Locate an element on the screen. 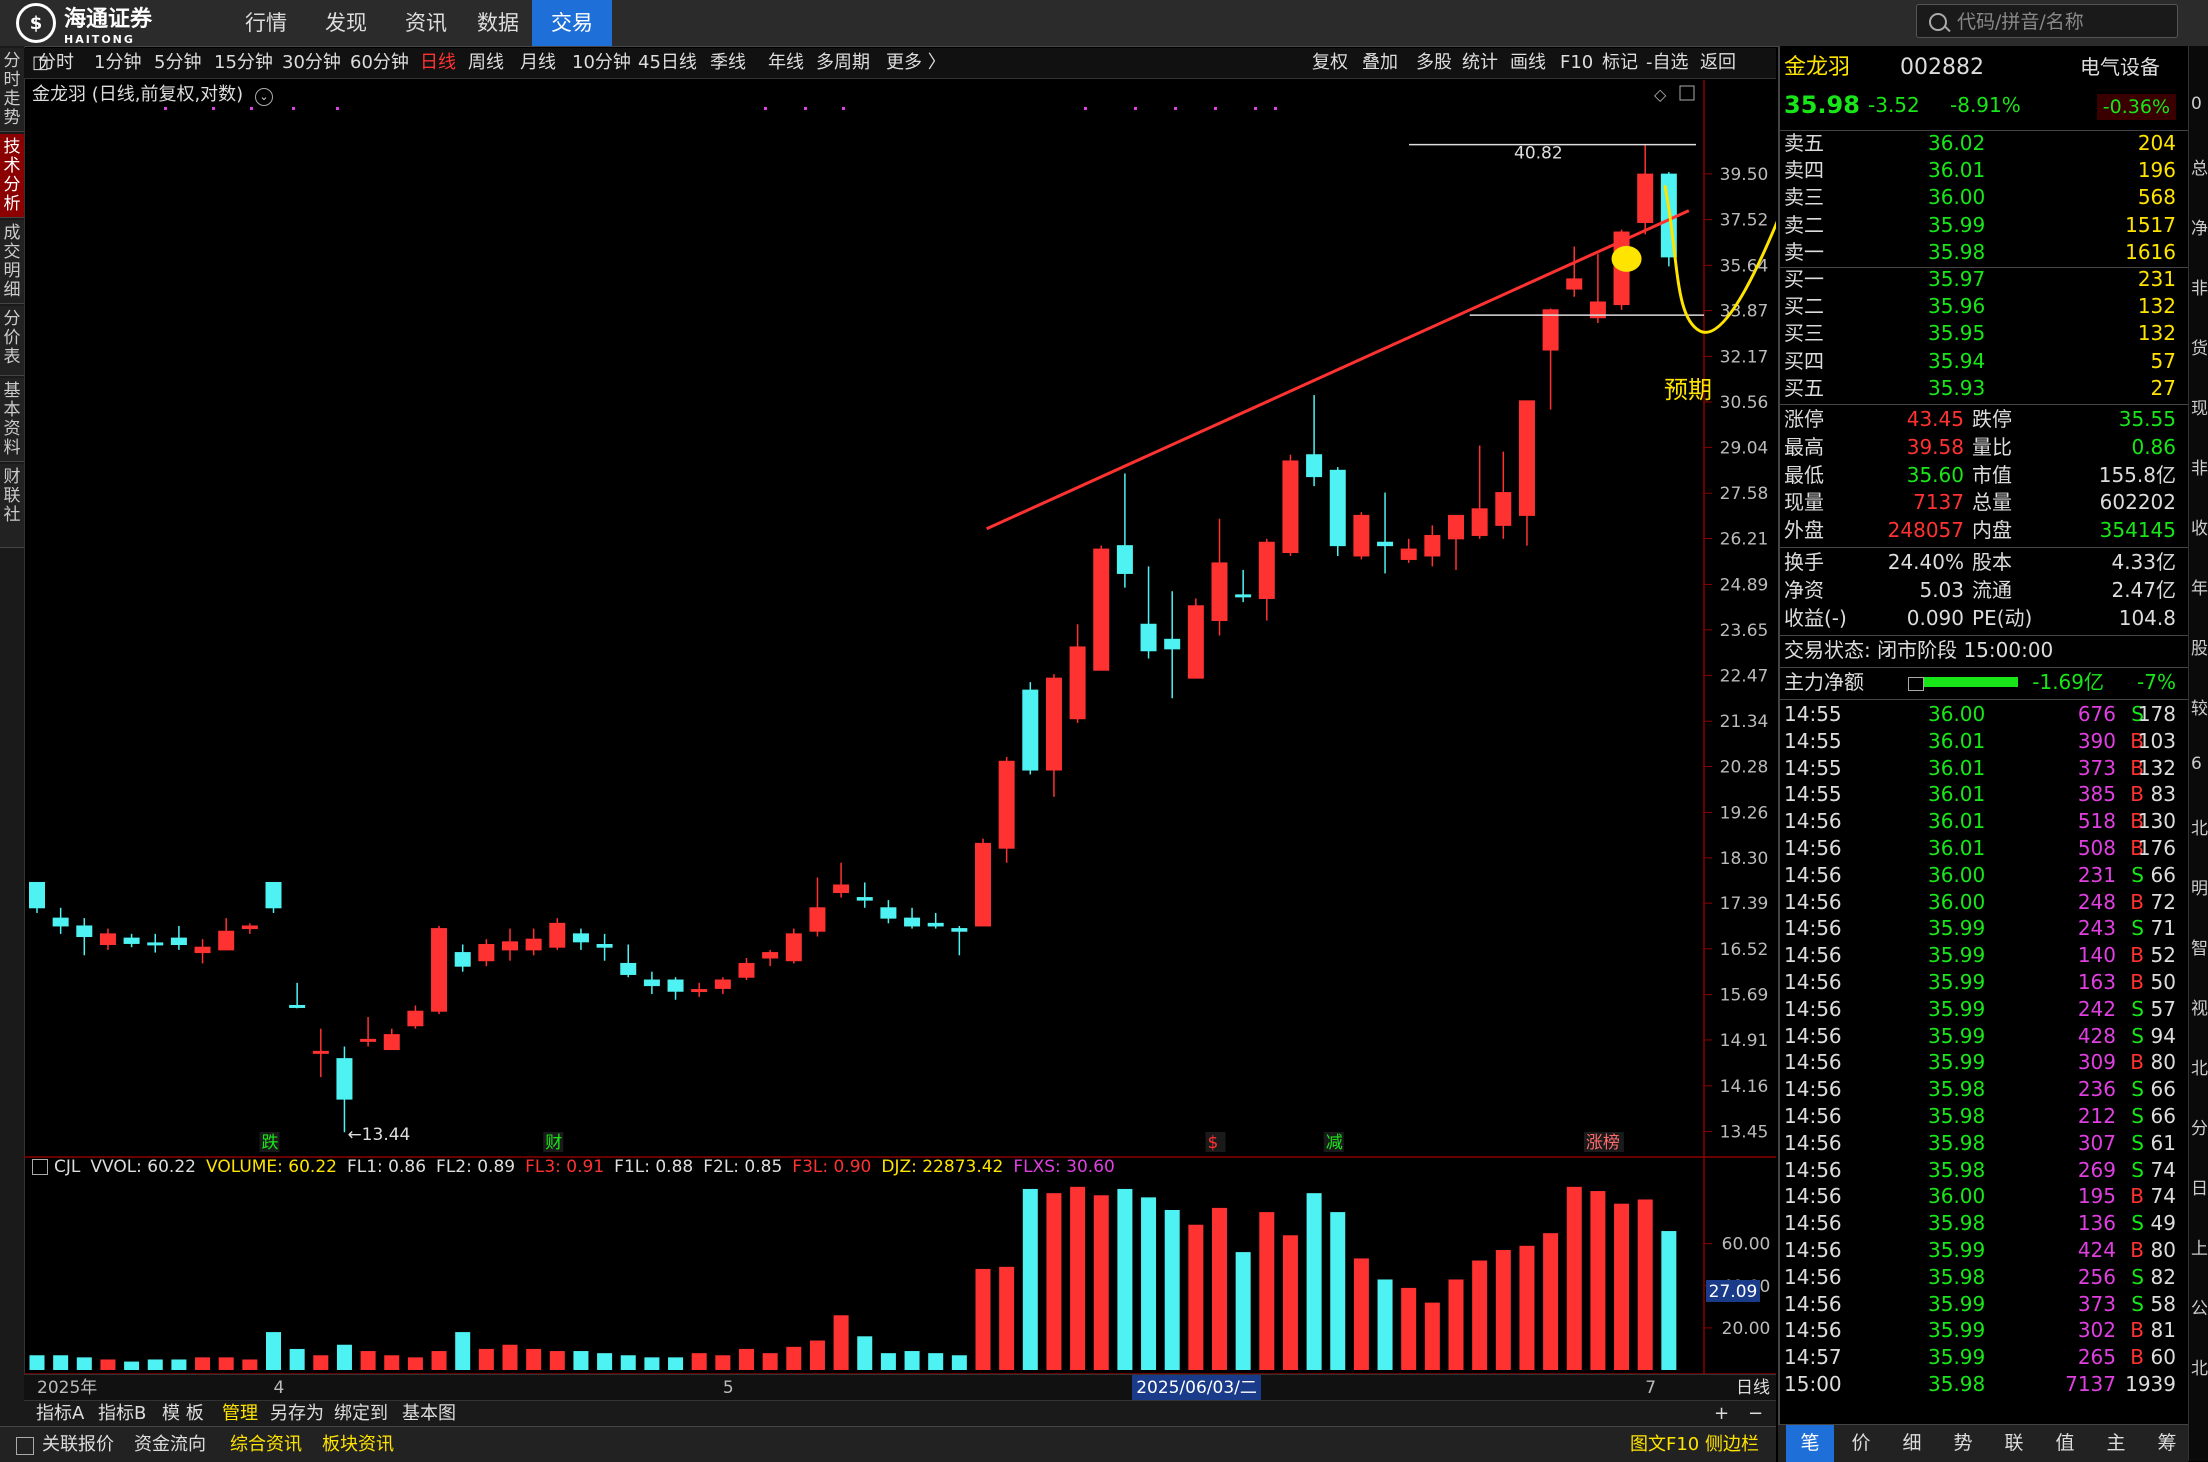 The height and width of the screenshot is (1462, 2208). strip-label: 上 is located at coordinates (2199, 1246).